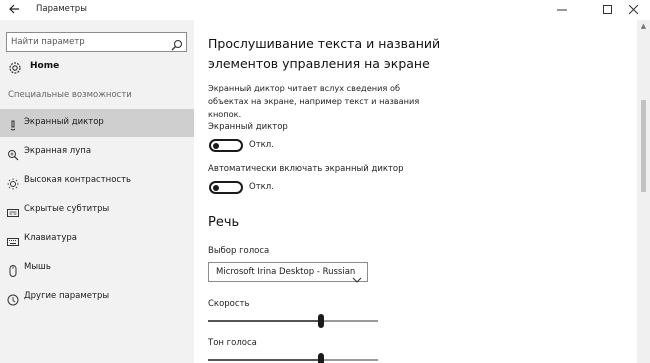 Image resolution: width=650 pixels, height=363 pixels. What do you see at coordinates (229, 304) in the screenshot?
I see `speed-label: Скорость` at bounding box center [229, 304].